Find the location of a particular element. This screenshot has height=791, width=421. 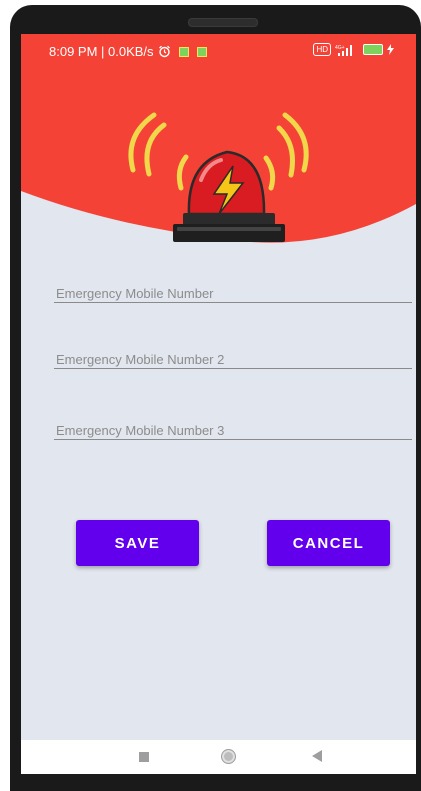

square-recents-icon is located at coordinates (144, 757).